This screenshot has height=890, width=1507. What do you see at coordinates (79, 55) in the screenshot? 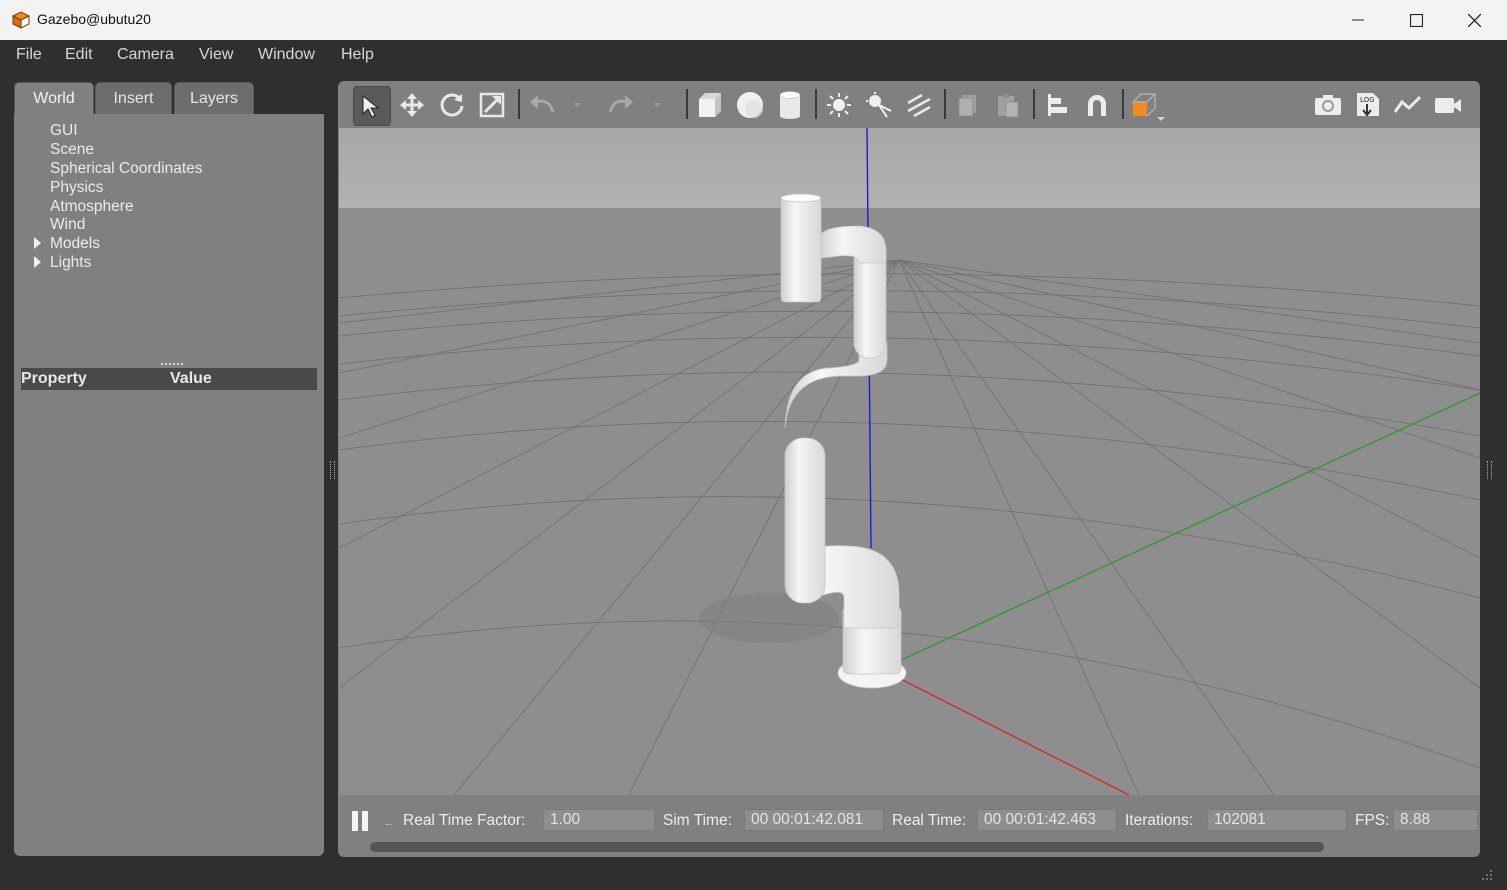
I see `menu-edit: Edit` at bounding box center [79, 55].